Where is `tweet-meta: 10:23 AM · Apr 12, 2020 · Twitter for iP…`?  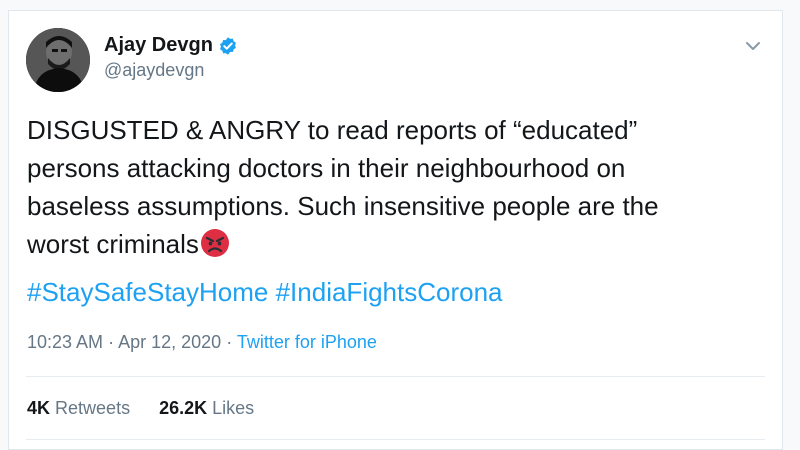 tweet-meta: 10:23 AM · Apr 12, 2020 · Twitter for iP… is located at coordinates (202, 342).